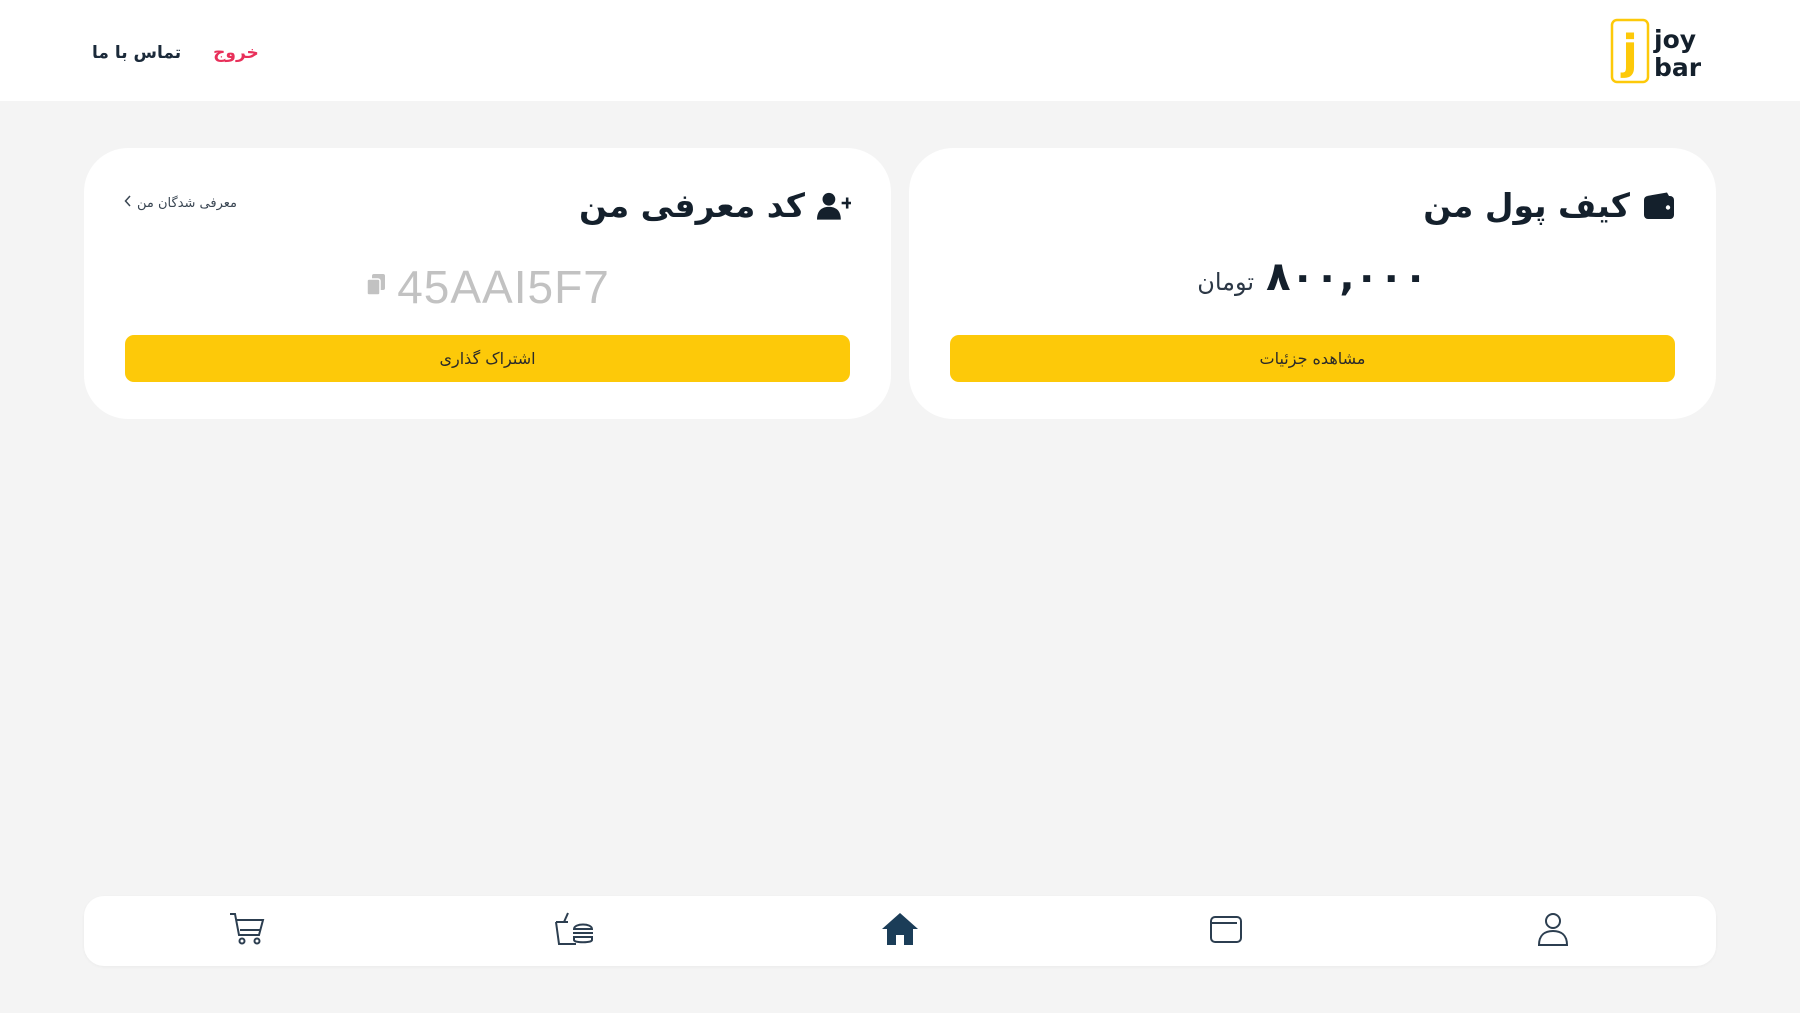 The image size is (1800, 1013). What do you see at coordinates (692, 205) in the screenshot?
I see `referral-title: کد معرفی من` at bounding box center [692, 205].